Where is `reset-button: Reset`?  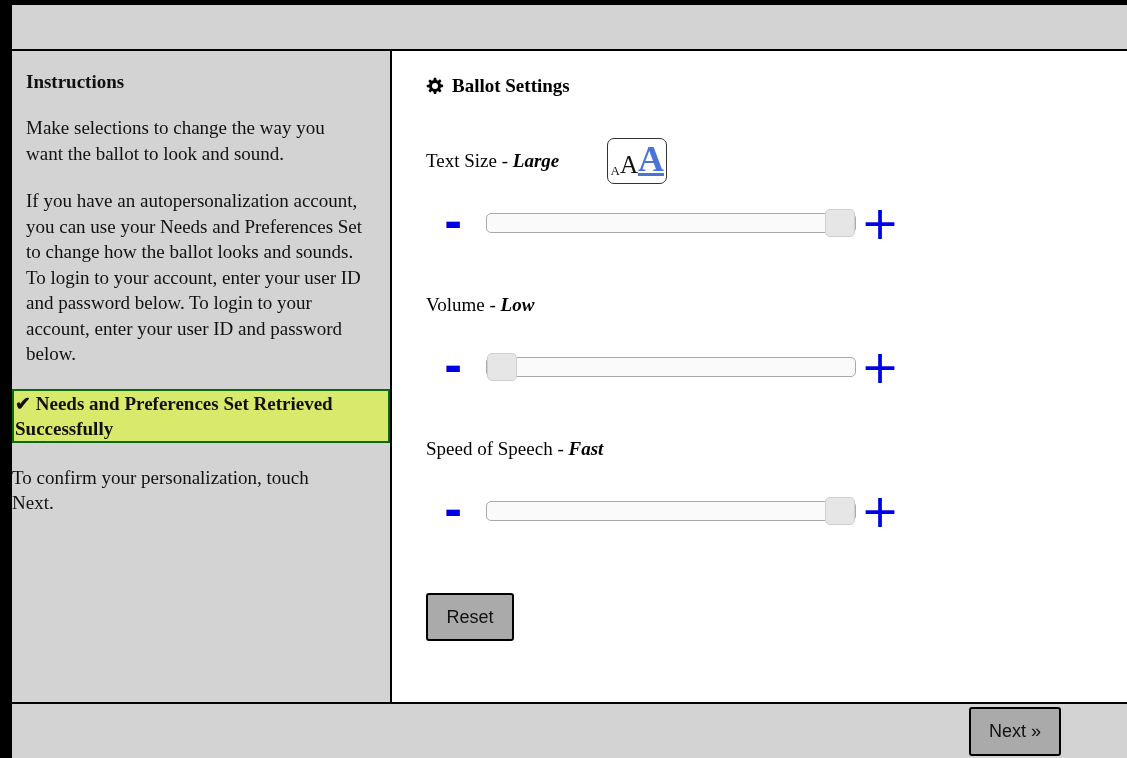
reset-button: Reset is located at coordinates (470, 617).